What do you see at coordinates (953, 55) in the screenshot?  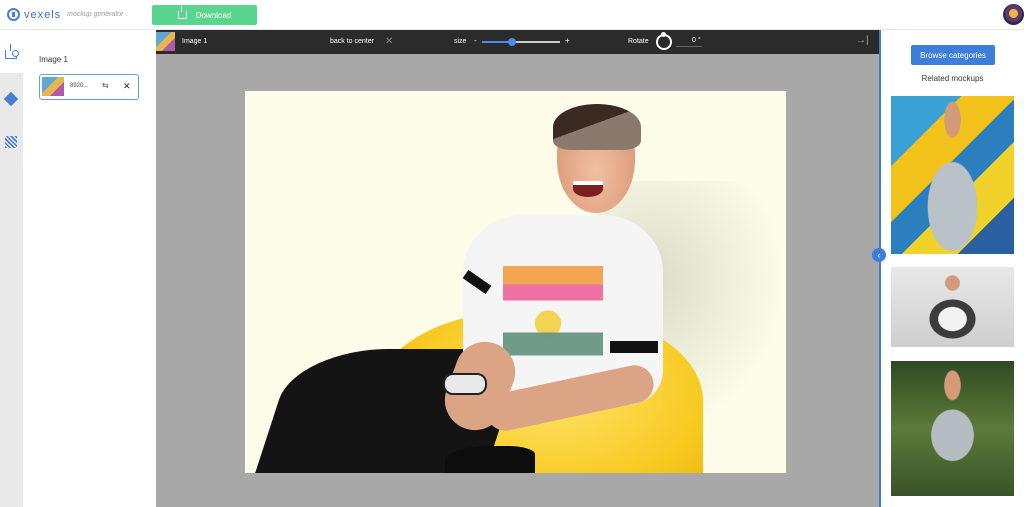 I see `browse-categories-button: Browse categories` at bounding box center [953, 55].